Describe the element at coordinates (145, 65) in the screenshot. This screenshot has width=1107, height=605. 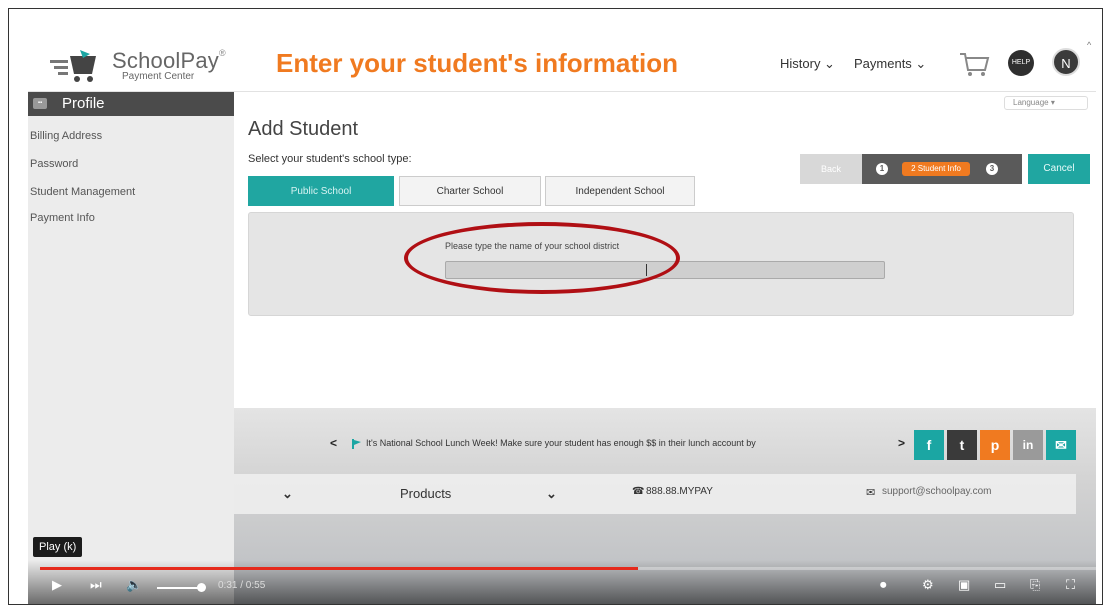
I see `schoolpay-logo: SchoolPay® Payment Center` at that location.